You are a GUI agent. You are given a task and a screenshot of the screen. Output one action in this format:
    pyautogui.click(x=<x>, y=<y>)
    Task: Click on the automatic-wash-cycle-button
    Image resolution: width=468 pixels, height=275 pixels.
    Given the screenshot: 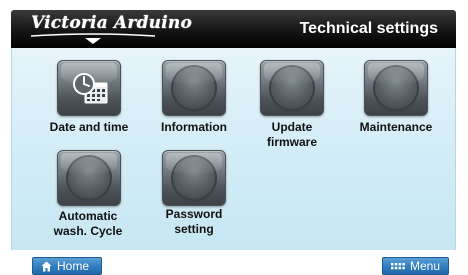 What is the action you would take?
    pyautogui.click(x=89, y=178)
    